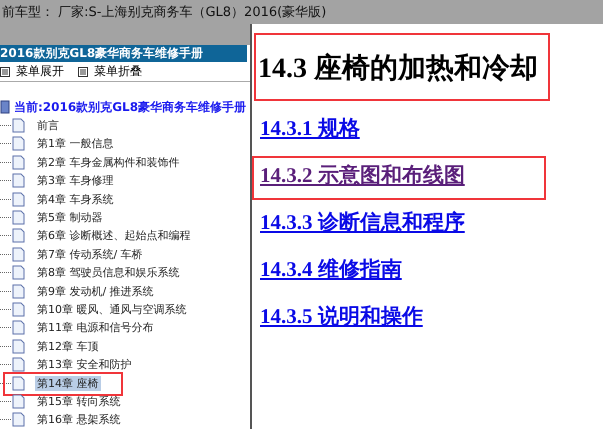 The width and height of the screenshot is (603, 429). Describe the element at coordinates (69, 217) in the screenshot. I see `tree-item: 第5章 制动器` at that location.